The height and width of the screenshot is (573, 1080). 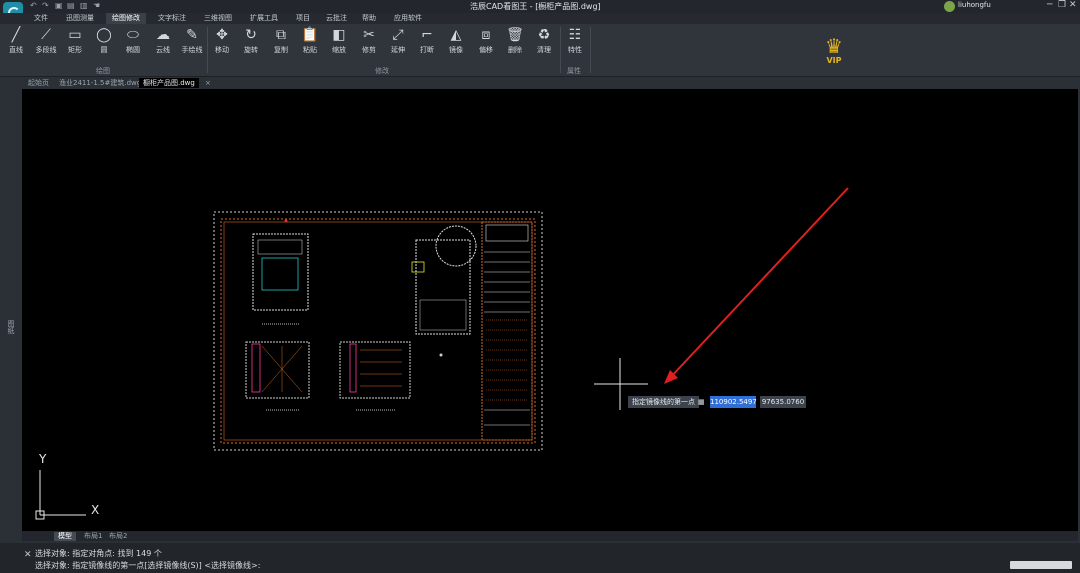 What do you see at coordinates (550, 536) in the screenshot?
I see `layout-tab-bar` at bounding box center [550, 536].